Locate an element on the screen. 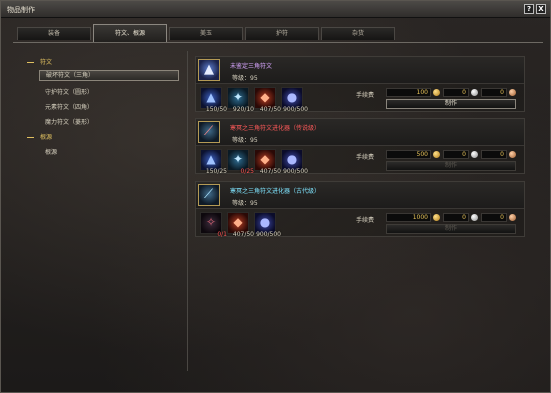 This screenshot has width=551, height=393. tree-item-guardian-rune: 守护符文（圆形） is located at coordinates (69, 91).